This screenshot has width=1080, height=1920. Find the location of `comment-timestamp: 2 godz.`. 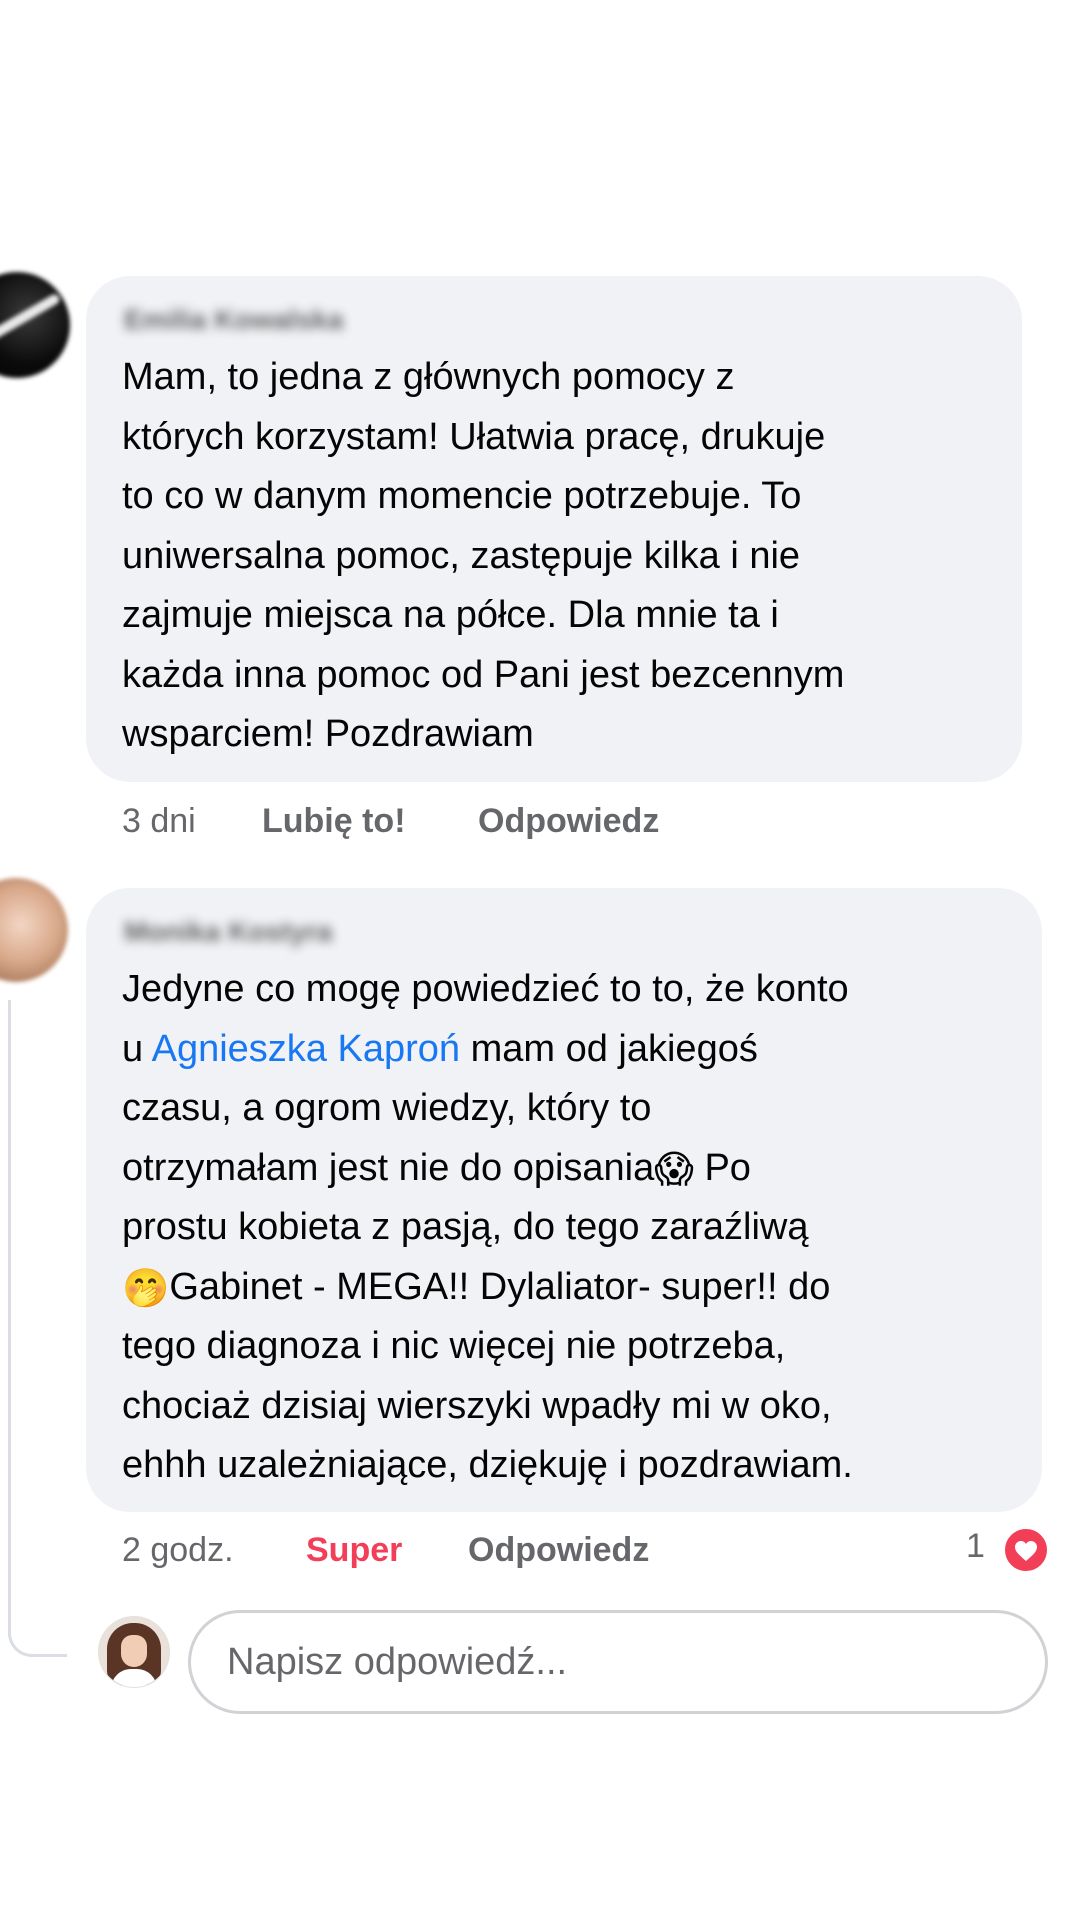

comment-timestamp: 2 godz. is located at coordinates (178, 1550).